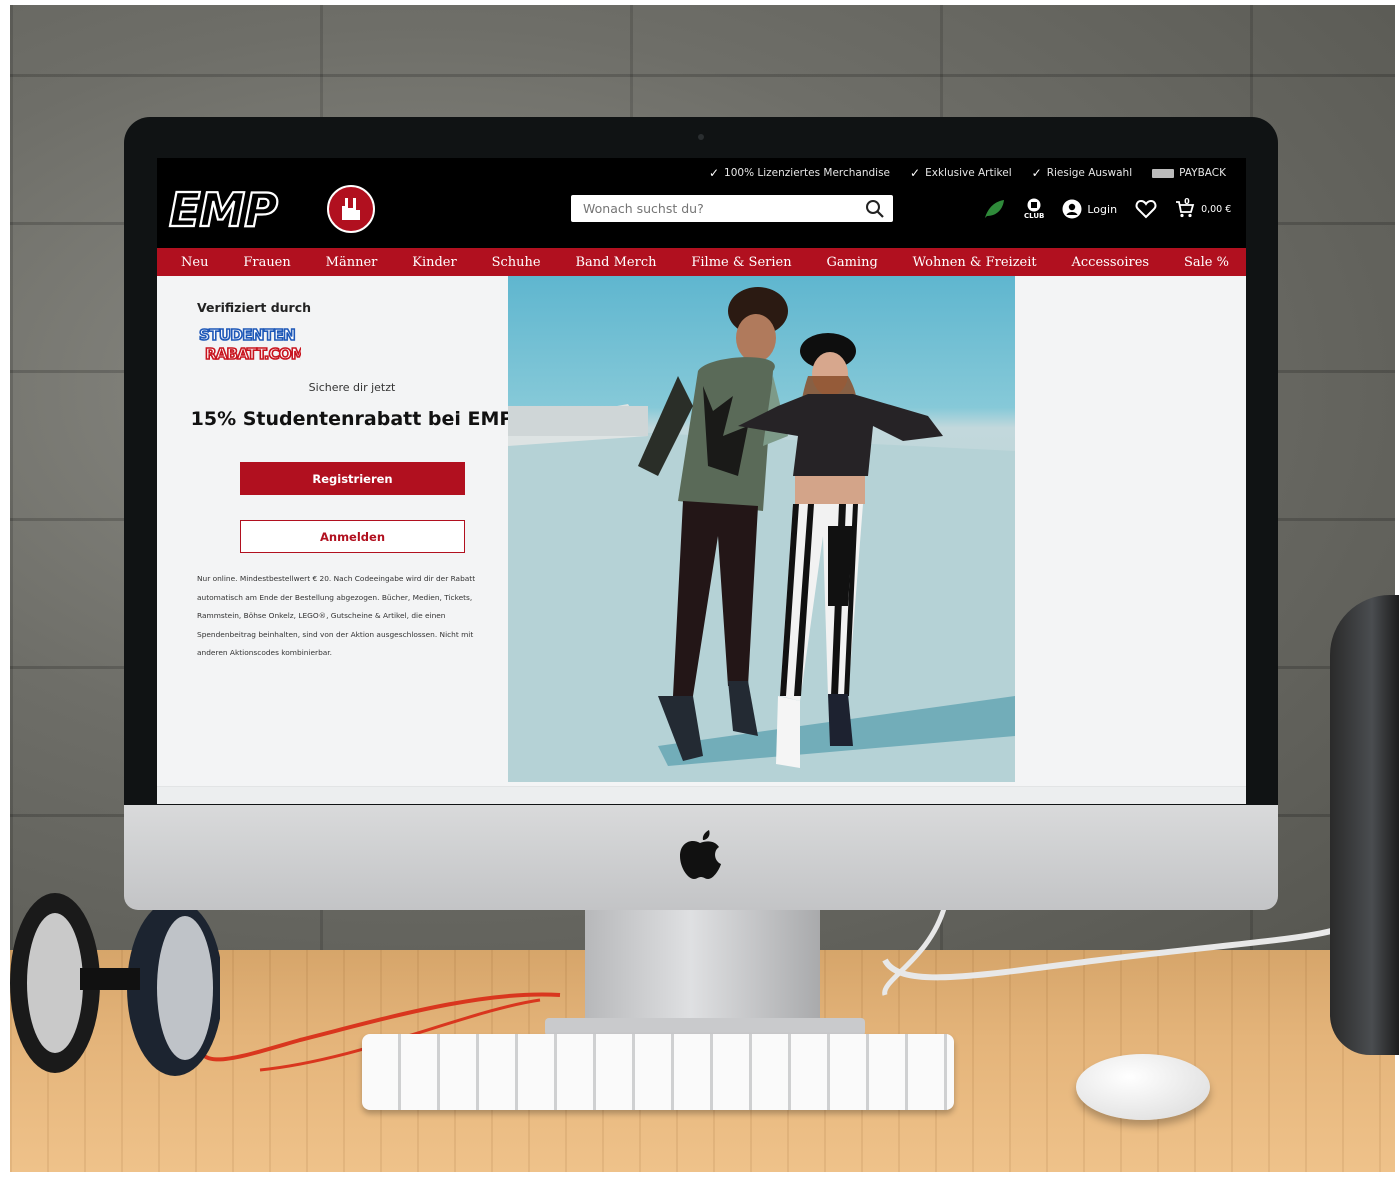 This screenshot has height=1177, width=1399. I want to click on nav-item-neu: Neu, so click(194, 262).